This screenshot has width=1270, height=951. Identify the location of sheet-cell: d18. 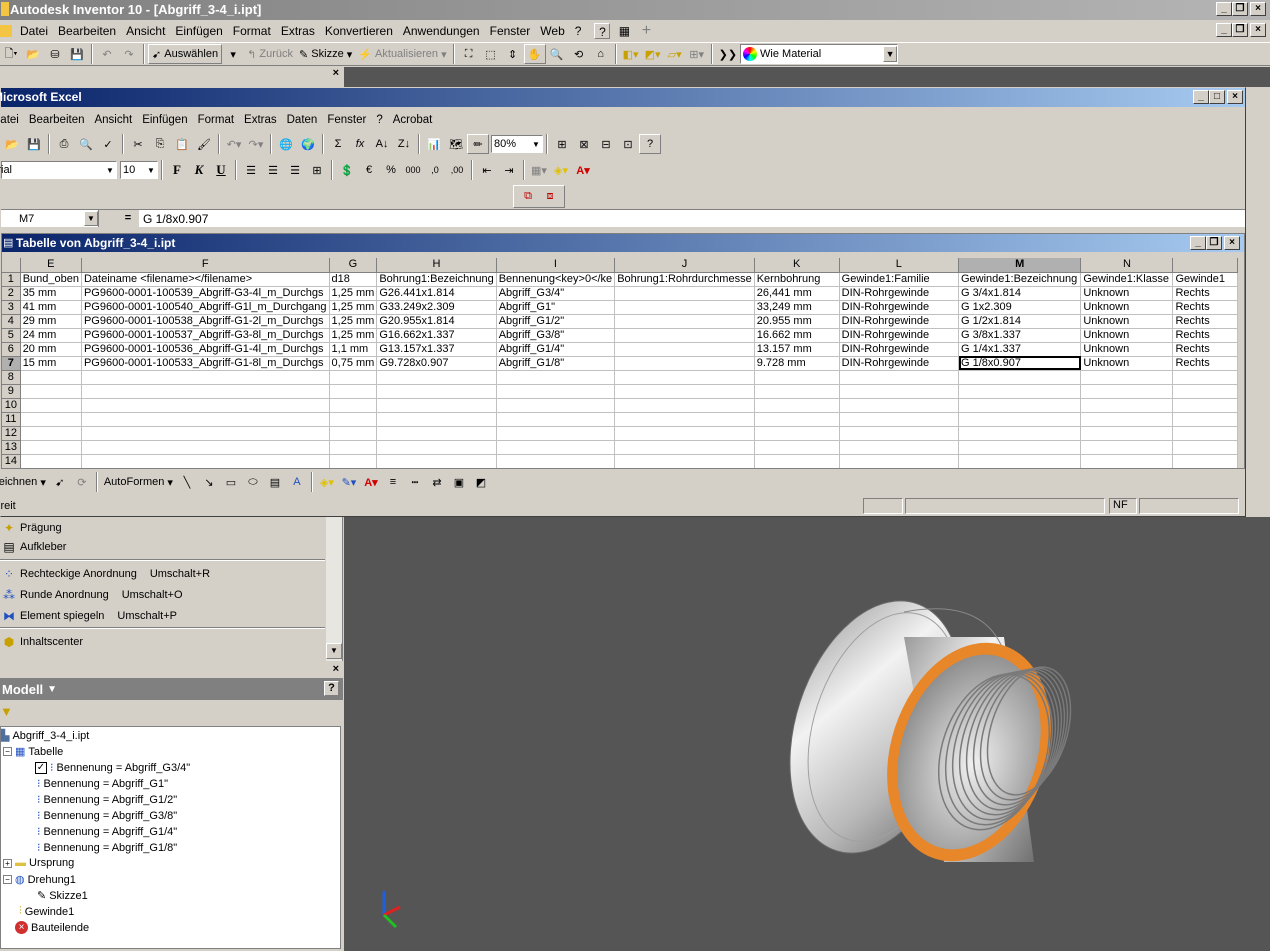
(353, 279).